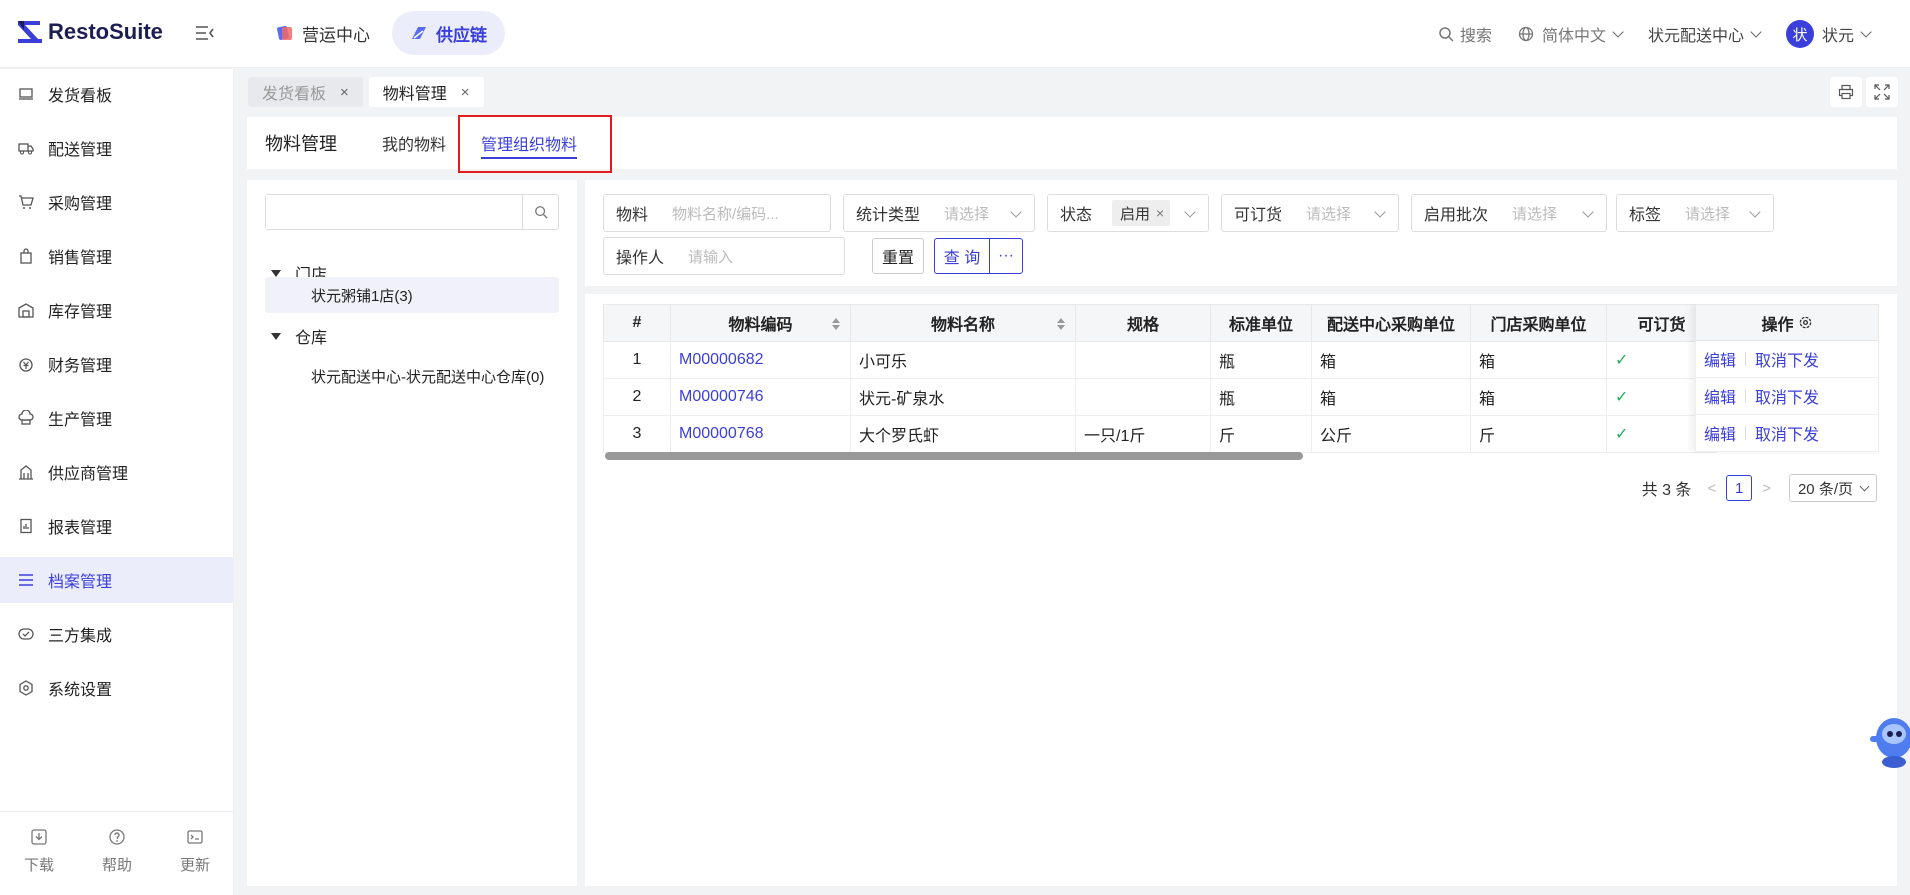 The width and height of the screenshot is (1910, 895). Describe the element at coordinates (305, 92) in the screenshot. I see `tab-shipping-board: 发货看板 ×` at that location.